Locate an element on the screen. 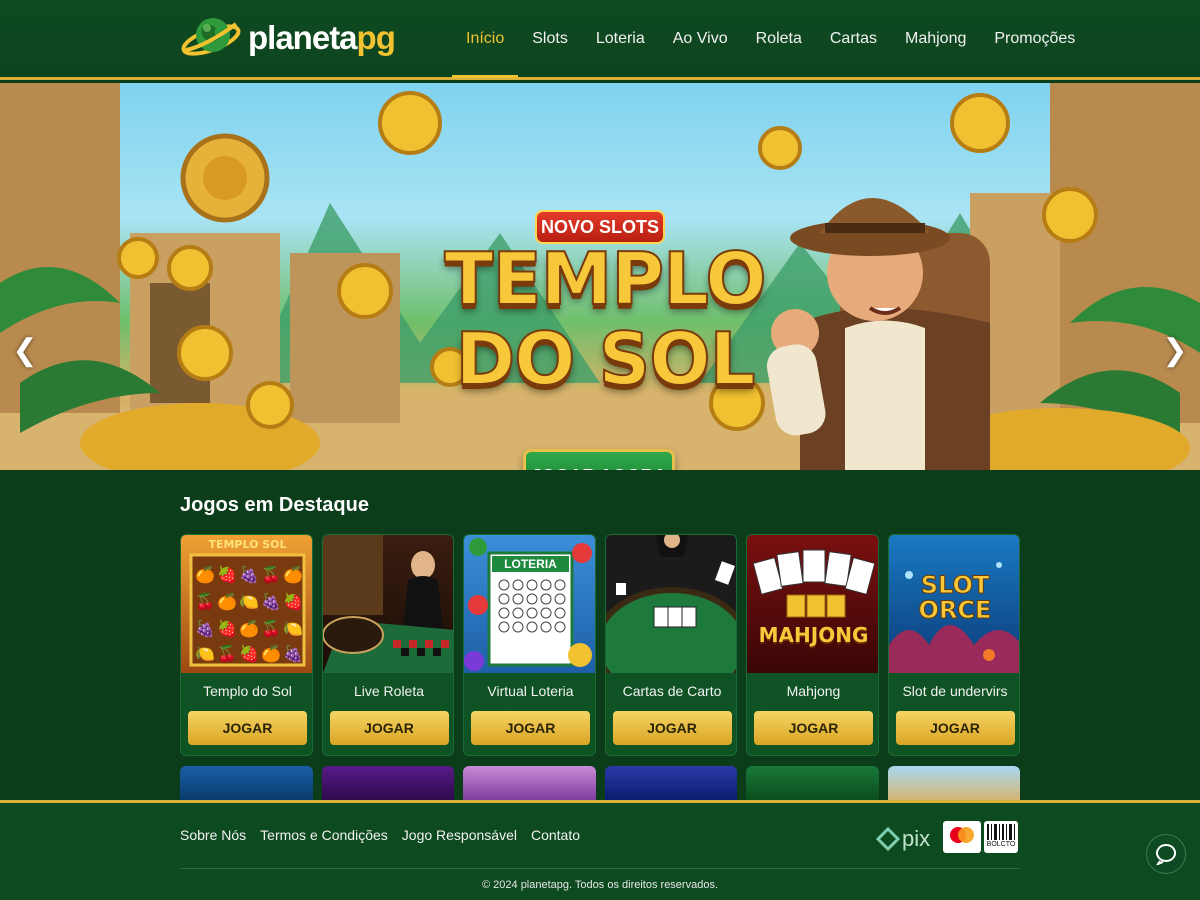  game-card: Live Roleta JOGAR is located at coordinates (387, 645).